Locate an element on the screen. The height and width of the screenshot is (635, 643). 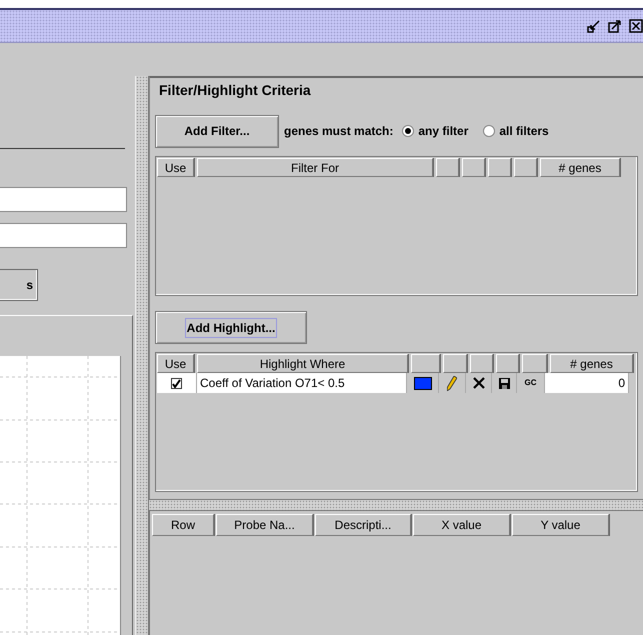
column-header: X value is located at coordinates (461, 525).